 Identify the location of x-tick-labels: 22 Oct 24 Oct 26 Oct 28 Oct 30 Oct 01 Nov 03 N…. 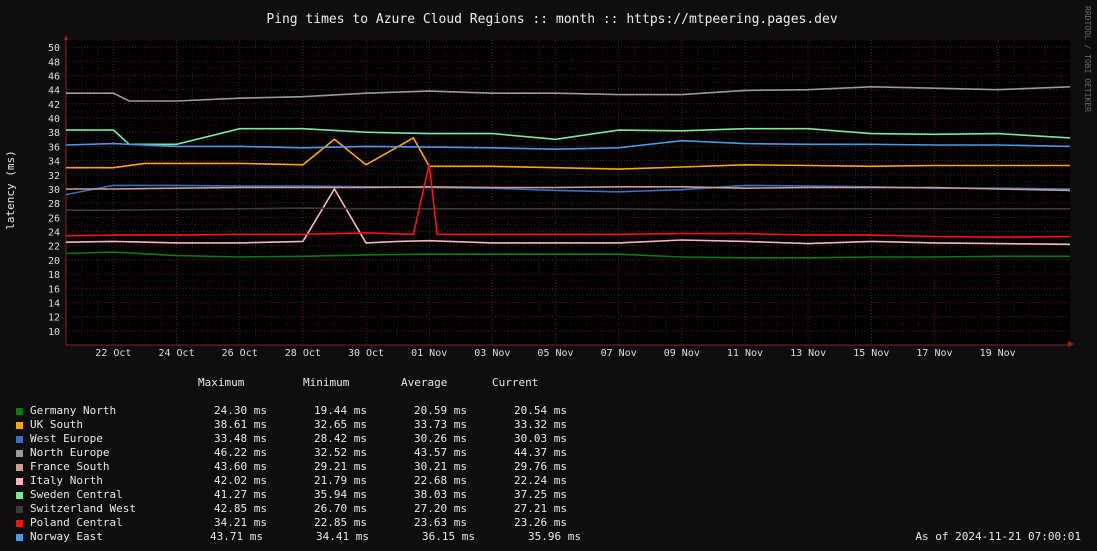
(555, 353).